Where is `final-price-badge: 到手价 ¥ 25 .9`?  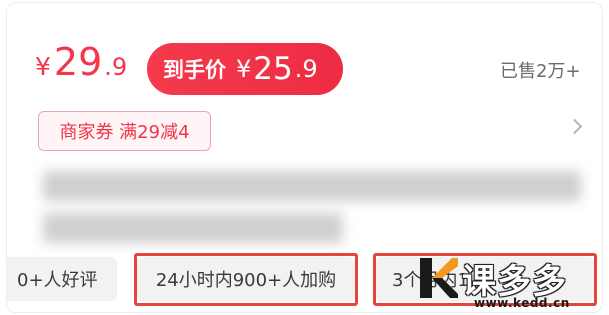 final-price-badge: 到手价 ¥ 25 .9 is located at coordinates (245, 69).